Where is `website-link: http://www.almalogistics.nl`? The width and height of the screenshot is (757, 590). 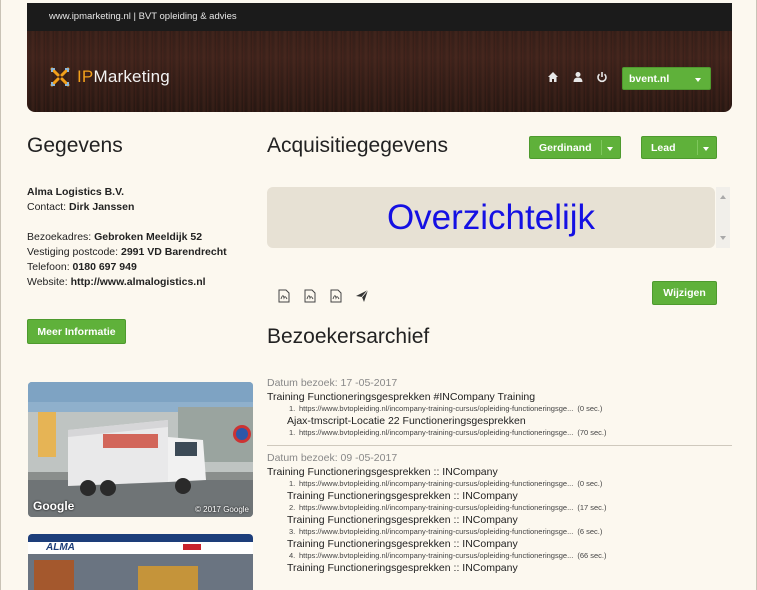
website-link: http://www.almalogistics.nl is located at coordinates (138, 282).